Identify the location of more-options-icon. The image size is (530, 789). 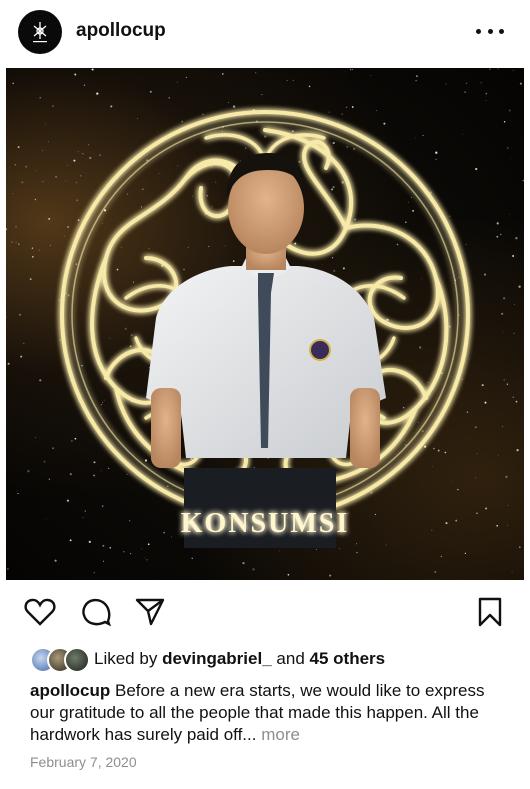
(490, 31).